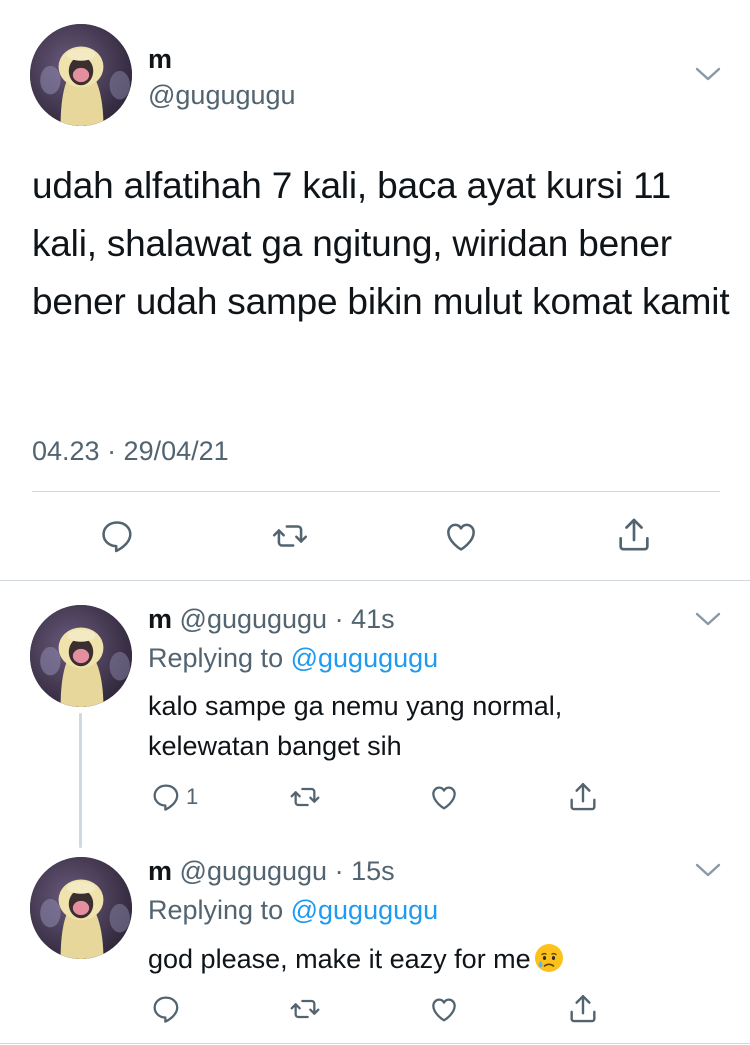  What do you see at coordinates (365, 619) in the screenshot?
I see `time-ago: · 41s` at bounding box center [365, 619].